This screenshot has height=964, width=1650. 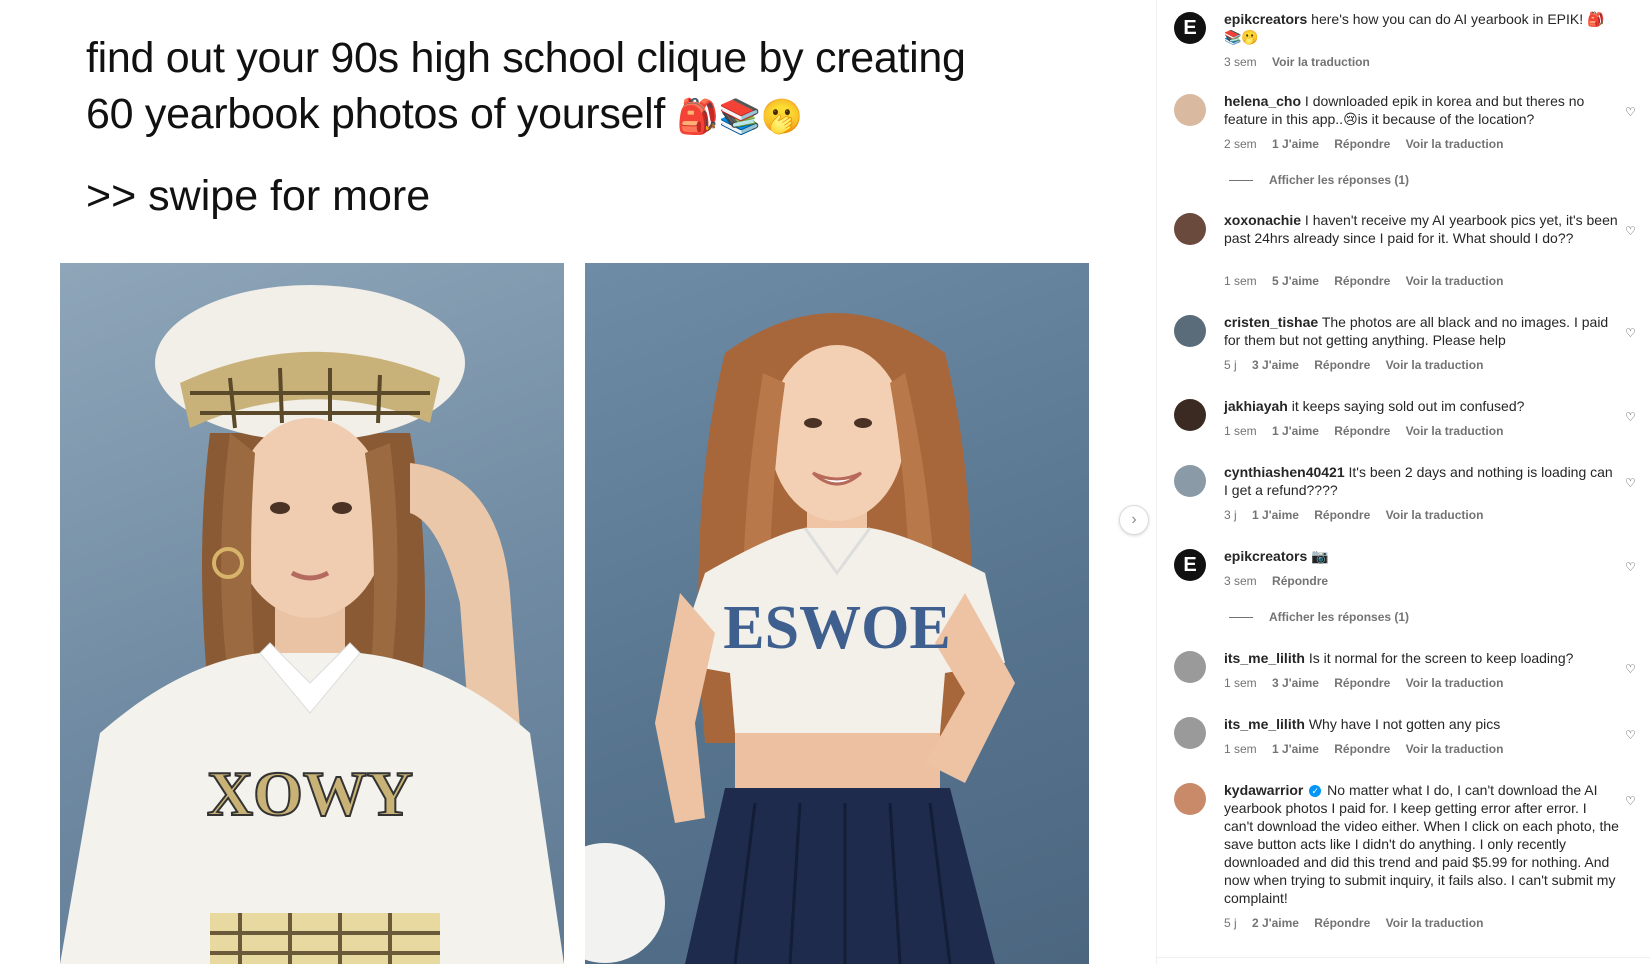 What do you see at coordinates (1240, 62) in the screenshot?
I see `caption-time: 3 sem` at bounding box center [1240, 62].